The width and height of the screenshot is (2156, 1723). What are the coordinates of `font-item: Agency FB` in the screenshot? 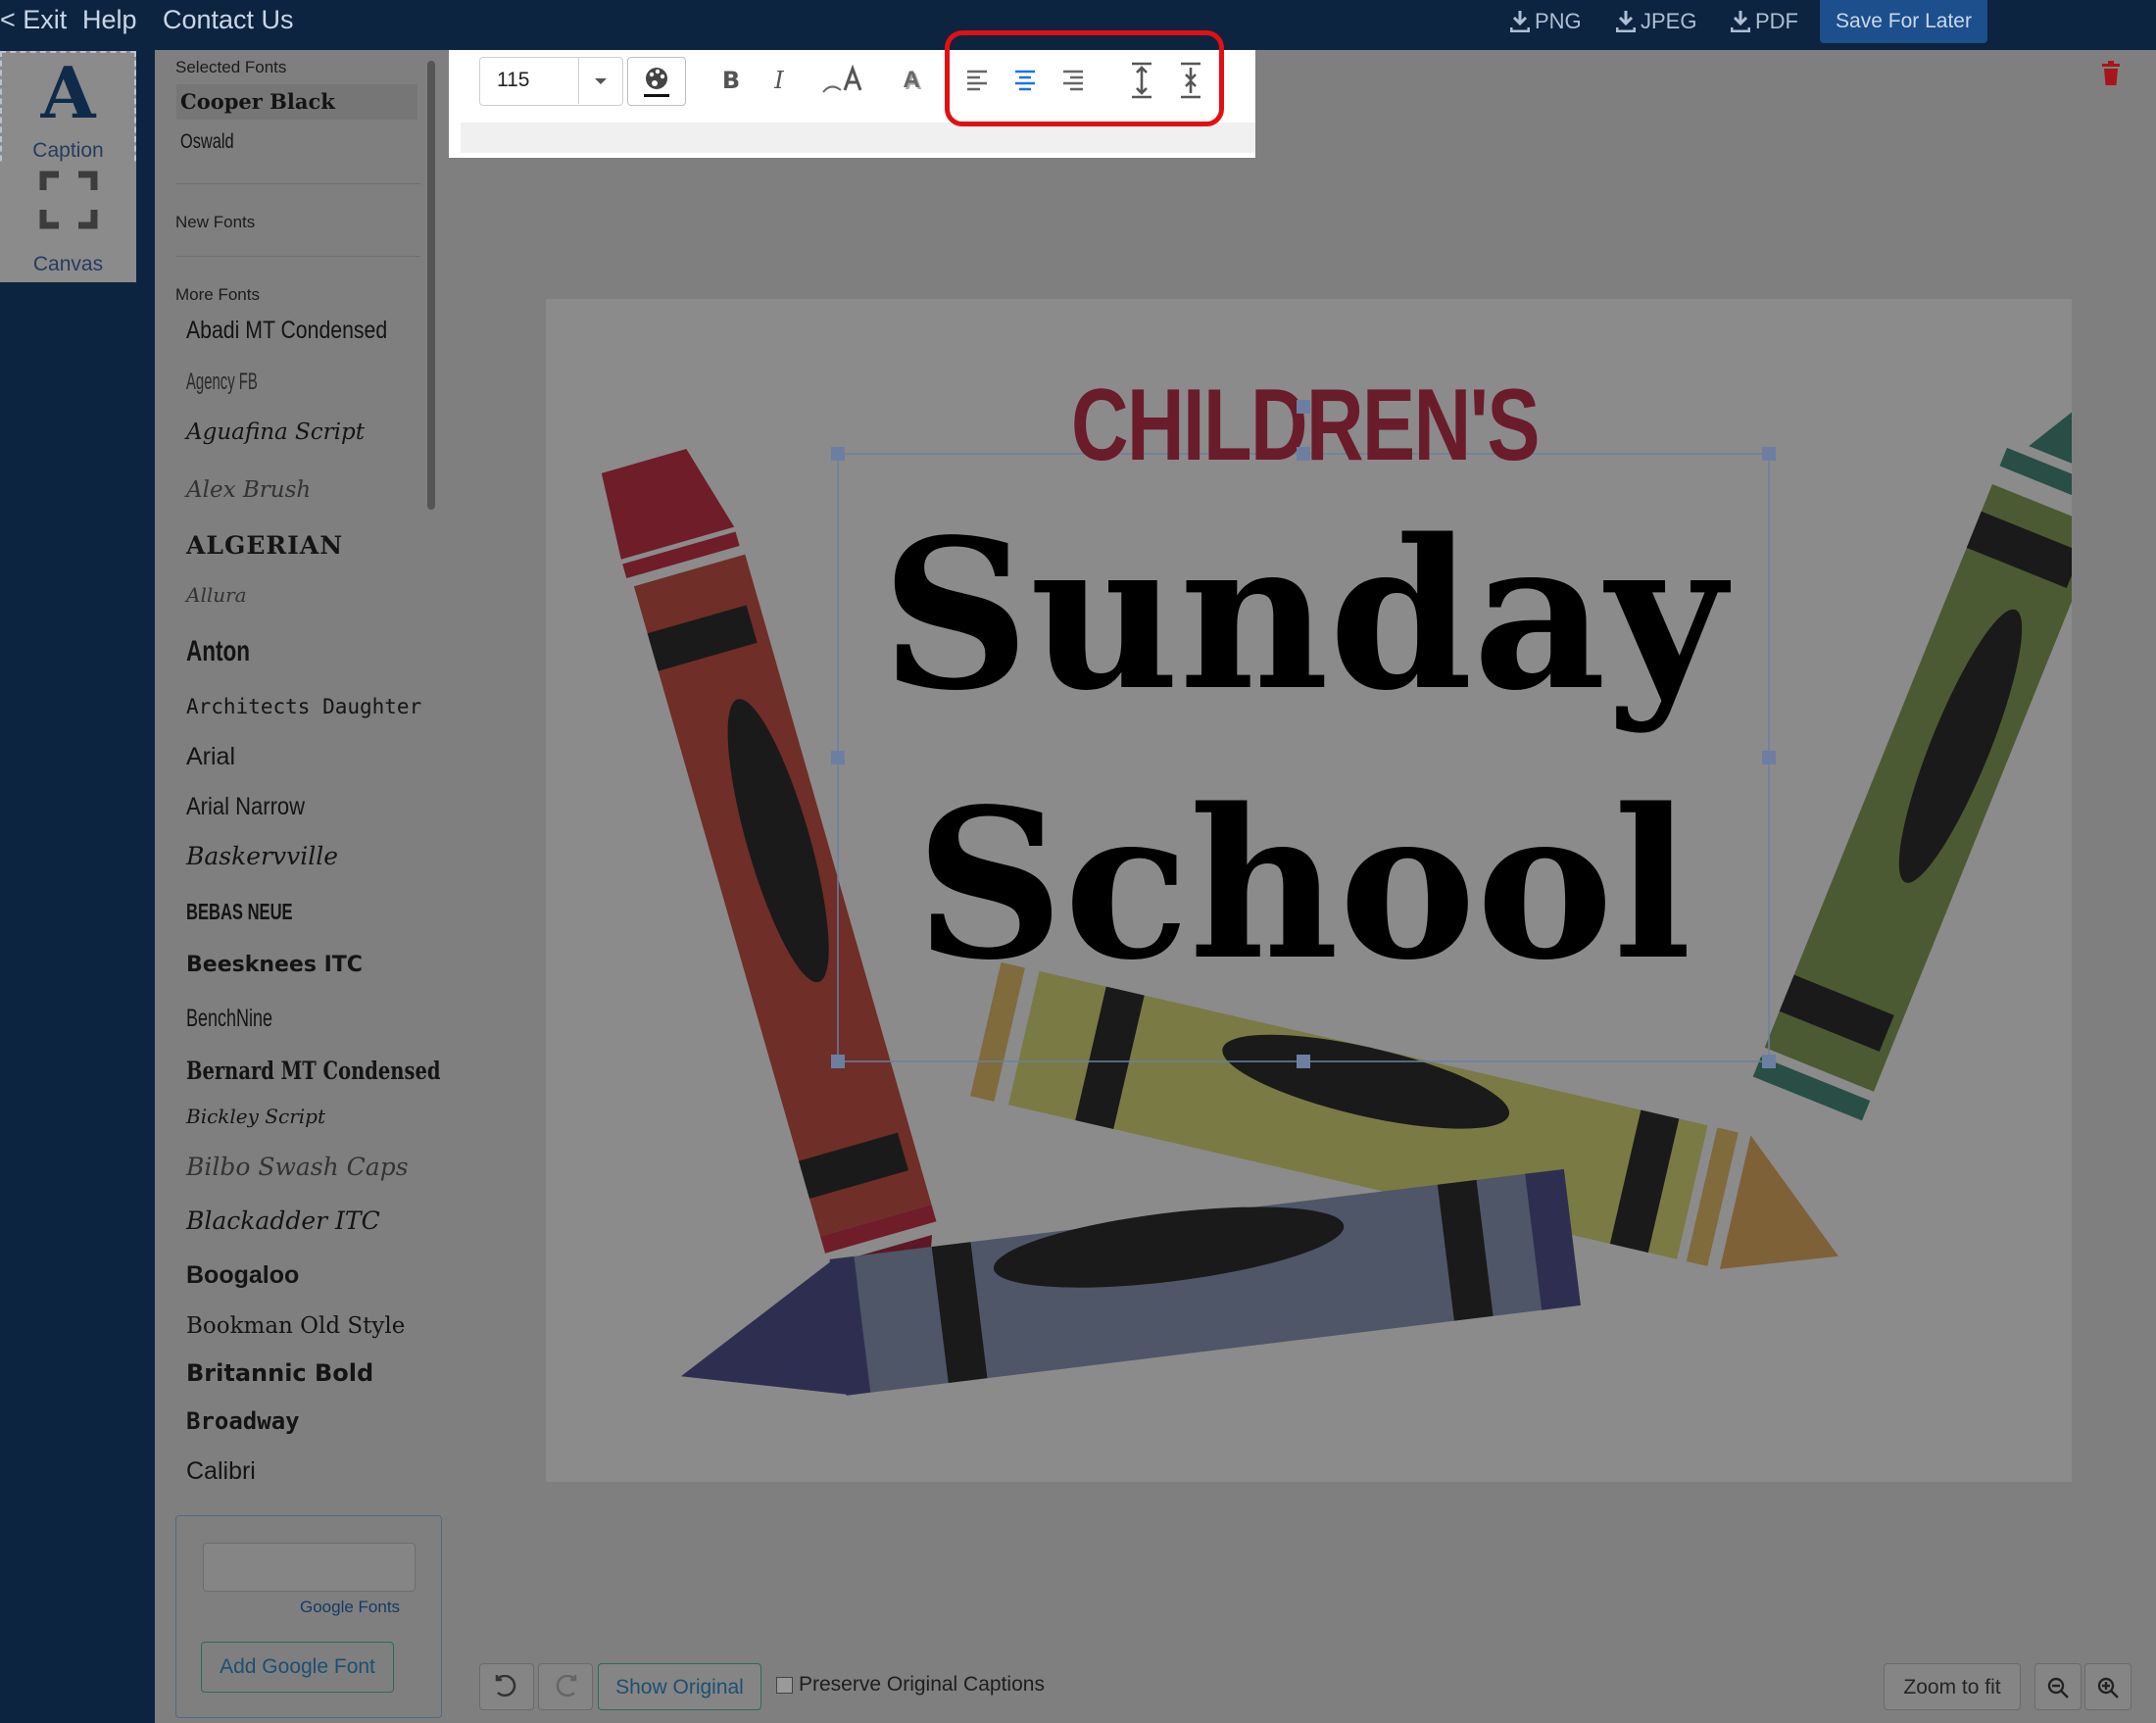 It's located at (222, 382).